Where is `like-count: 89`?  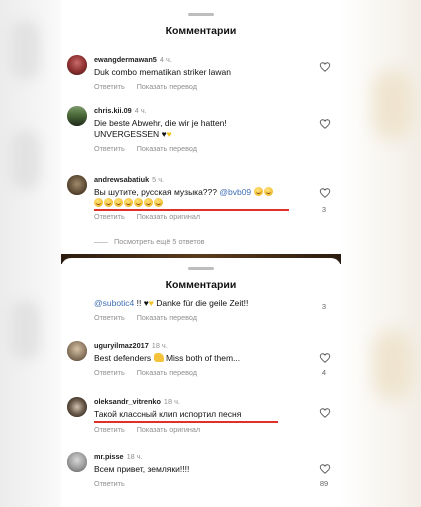
like-count: 89 is located at coordinates (324, 483).